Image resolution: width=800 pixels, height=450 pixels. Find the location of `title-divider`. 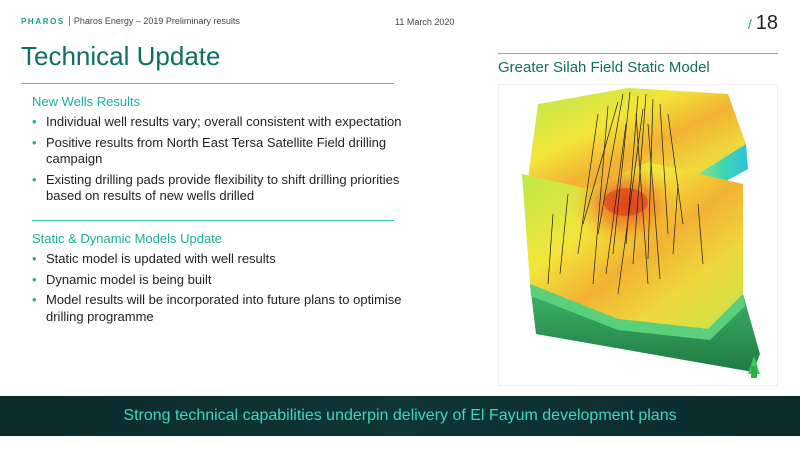

title-divider is located at coordinates (207, 83).